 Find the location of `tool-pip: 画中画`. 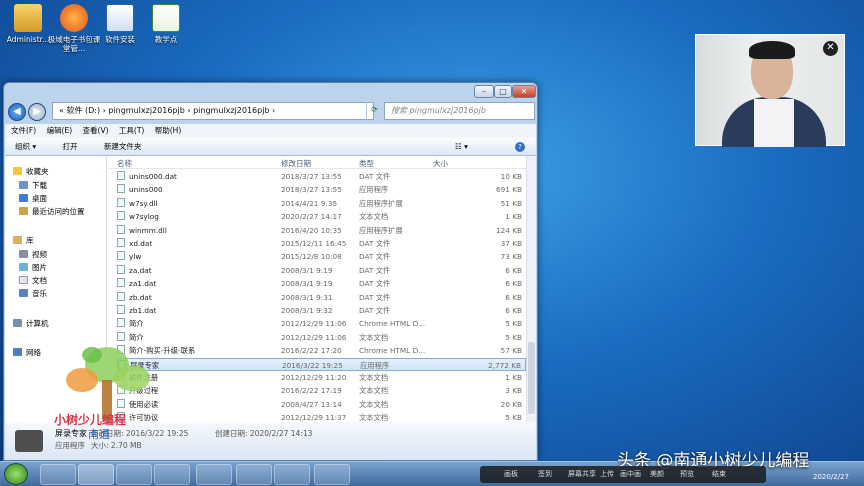

tool-pip: 画中画 is located at coordinates (630, 474).